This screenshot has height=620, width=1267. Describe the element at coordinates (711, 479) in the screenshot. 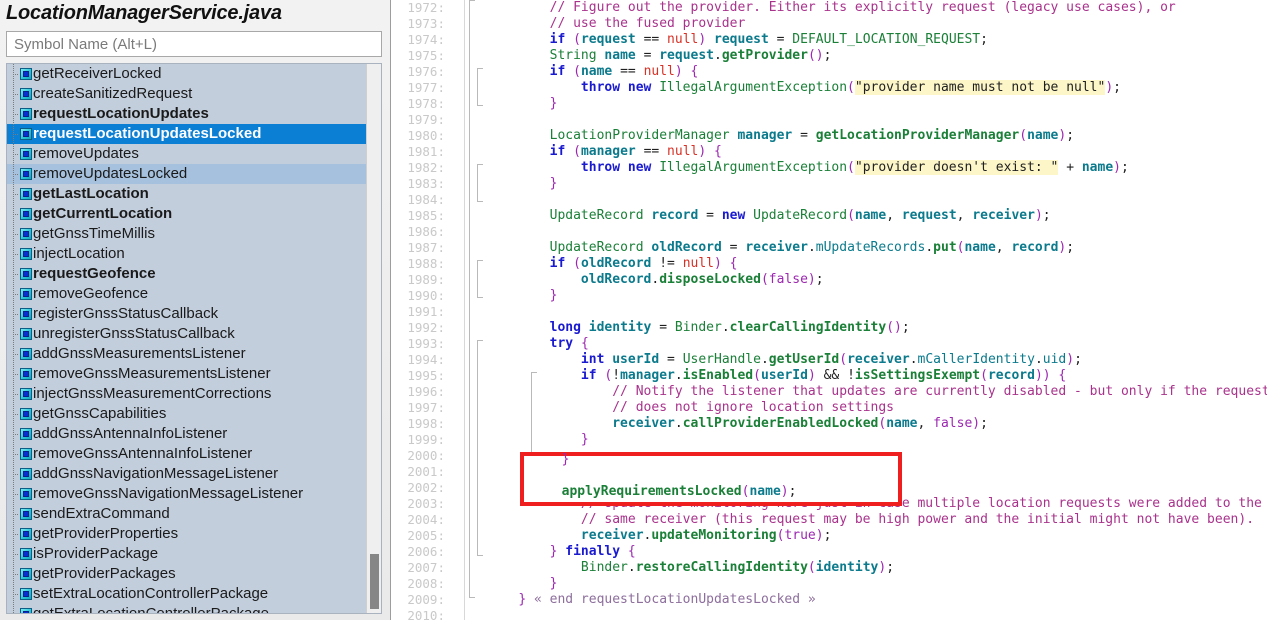

I see `annotation-rectangle: } applyRequirementsLocked(name);` at that location.